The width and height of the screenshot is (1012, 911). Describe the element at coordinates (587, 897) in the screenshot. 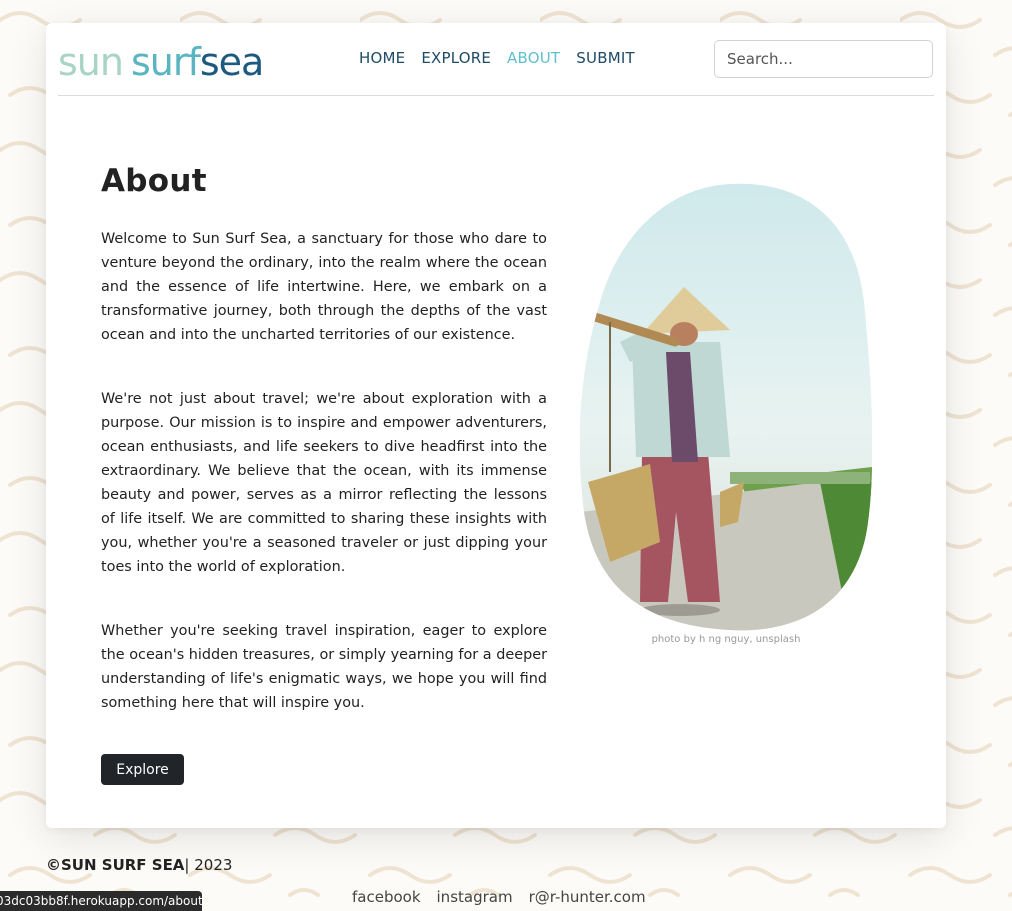

I see `footer-link-email: r@r-hunter.com` at that location.